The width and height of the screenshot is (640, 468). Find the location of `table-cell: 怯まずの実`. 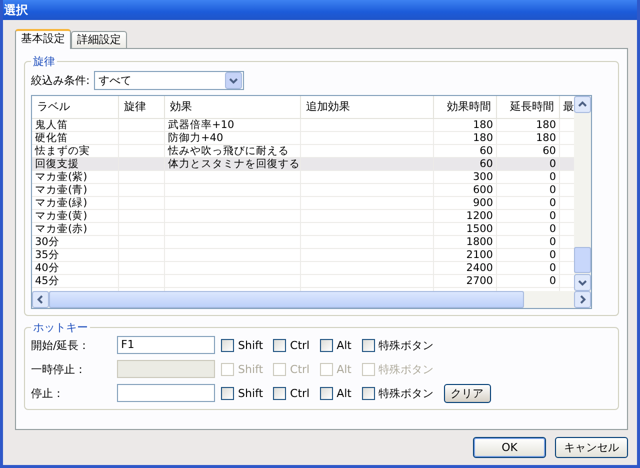

table-cell: 怯まずの実 is located at coordinates (62, 151).